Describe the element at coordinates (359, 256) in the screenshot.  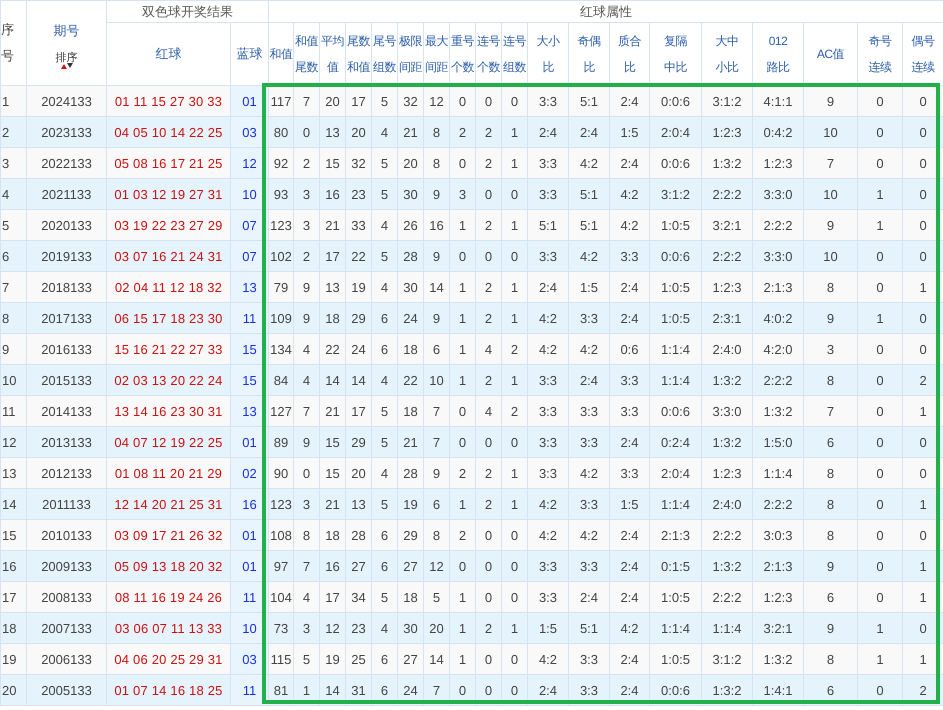
I see `table-cell: 22` at that location.